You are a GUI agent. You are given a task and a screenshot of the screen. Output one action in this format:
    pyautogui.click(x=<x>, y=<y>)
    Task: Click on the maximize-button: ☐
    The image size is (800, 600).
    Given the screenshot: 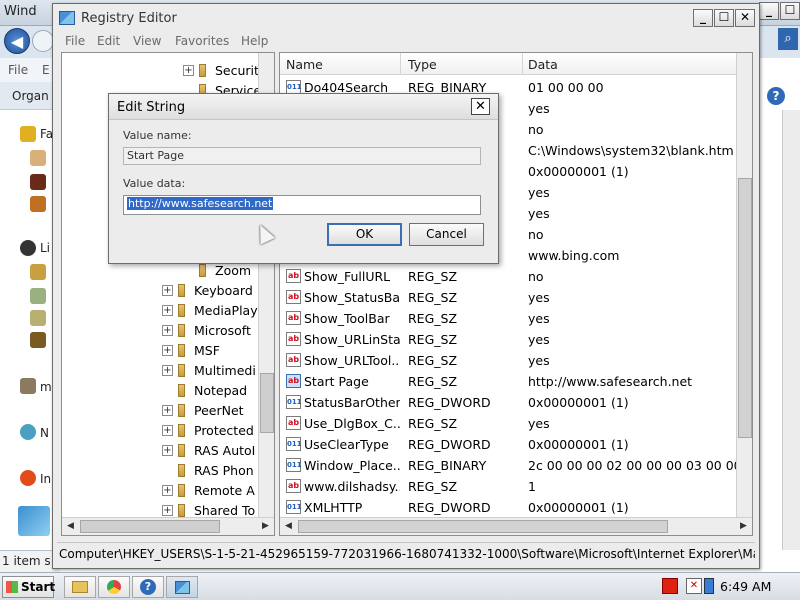 What is the action you would take?
    pyautogui.click(x=724, y=18)
    